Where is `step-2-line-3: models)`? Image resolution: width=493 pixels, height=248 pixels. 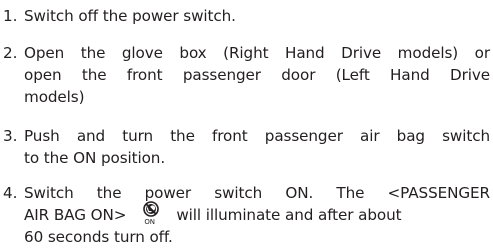 step-2-line-3: models) is located at coordinates (54, 97).